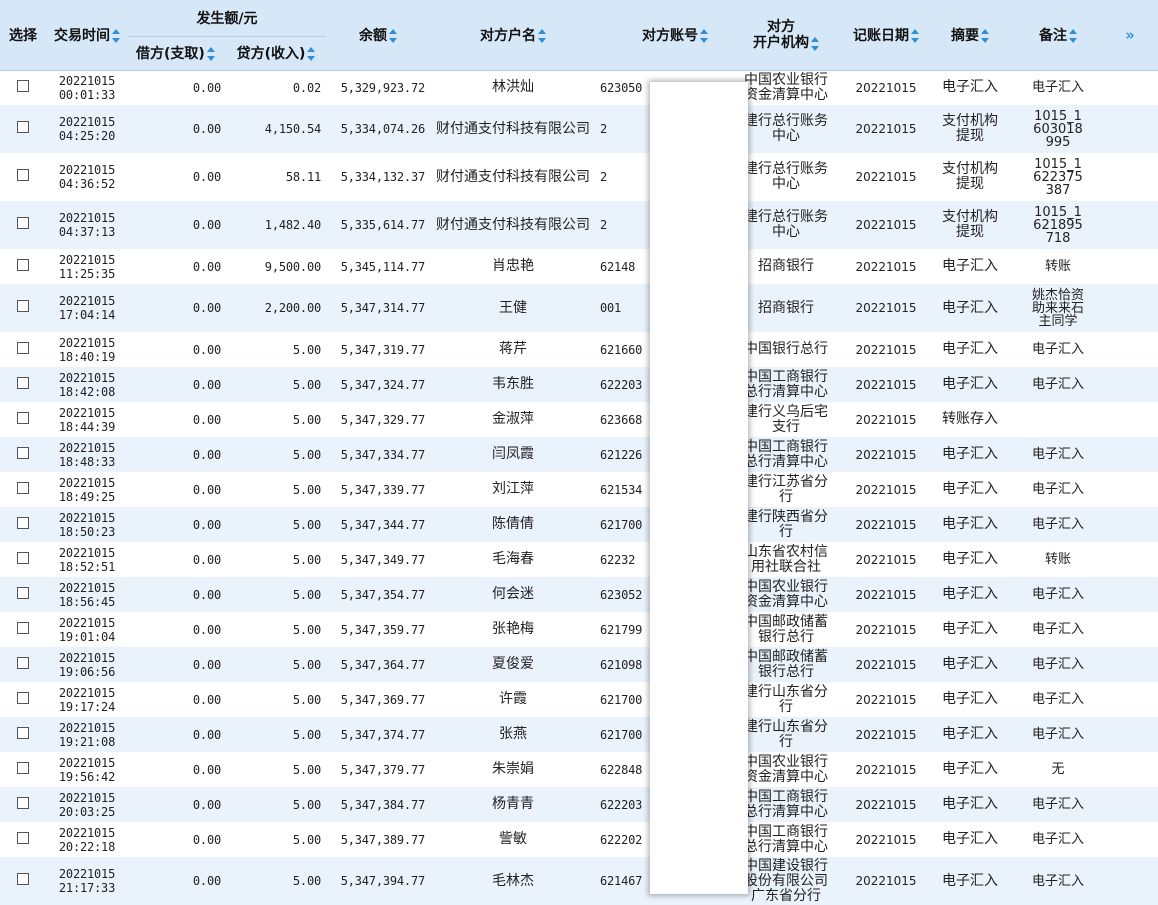 The image size is (1158, 905). I want to click on chevron-double-right-icon: », so click(1130, 35).